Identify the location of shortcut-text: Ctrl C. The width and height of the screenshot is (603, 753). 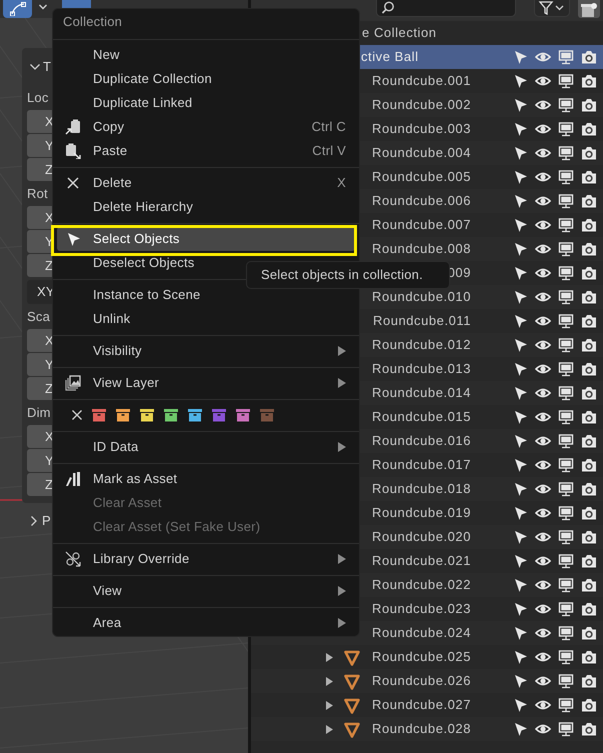
(329, 127).